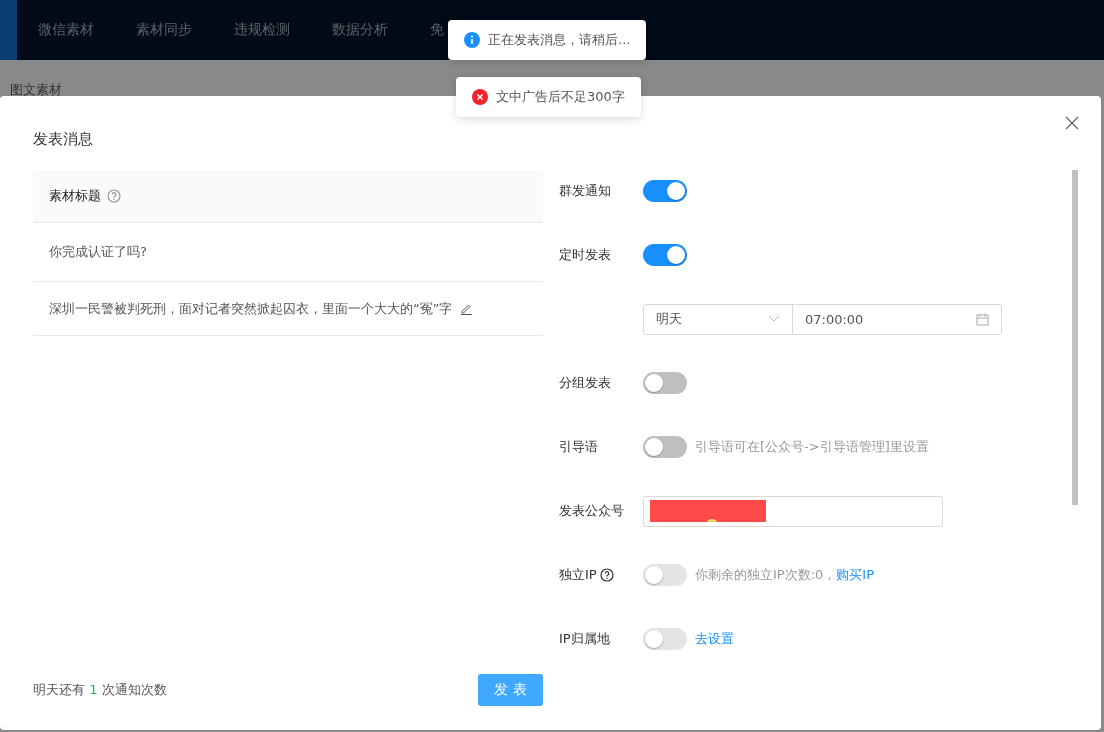 Image resolution: width=1104 pixels, height=732 pixels. I want to click on nav-item: 素材同步, so click(164, 30).